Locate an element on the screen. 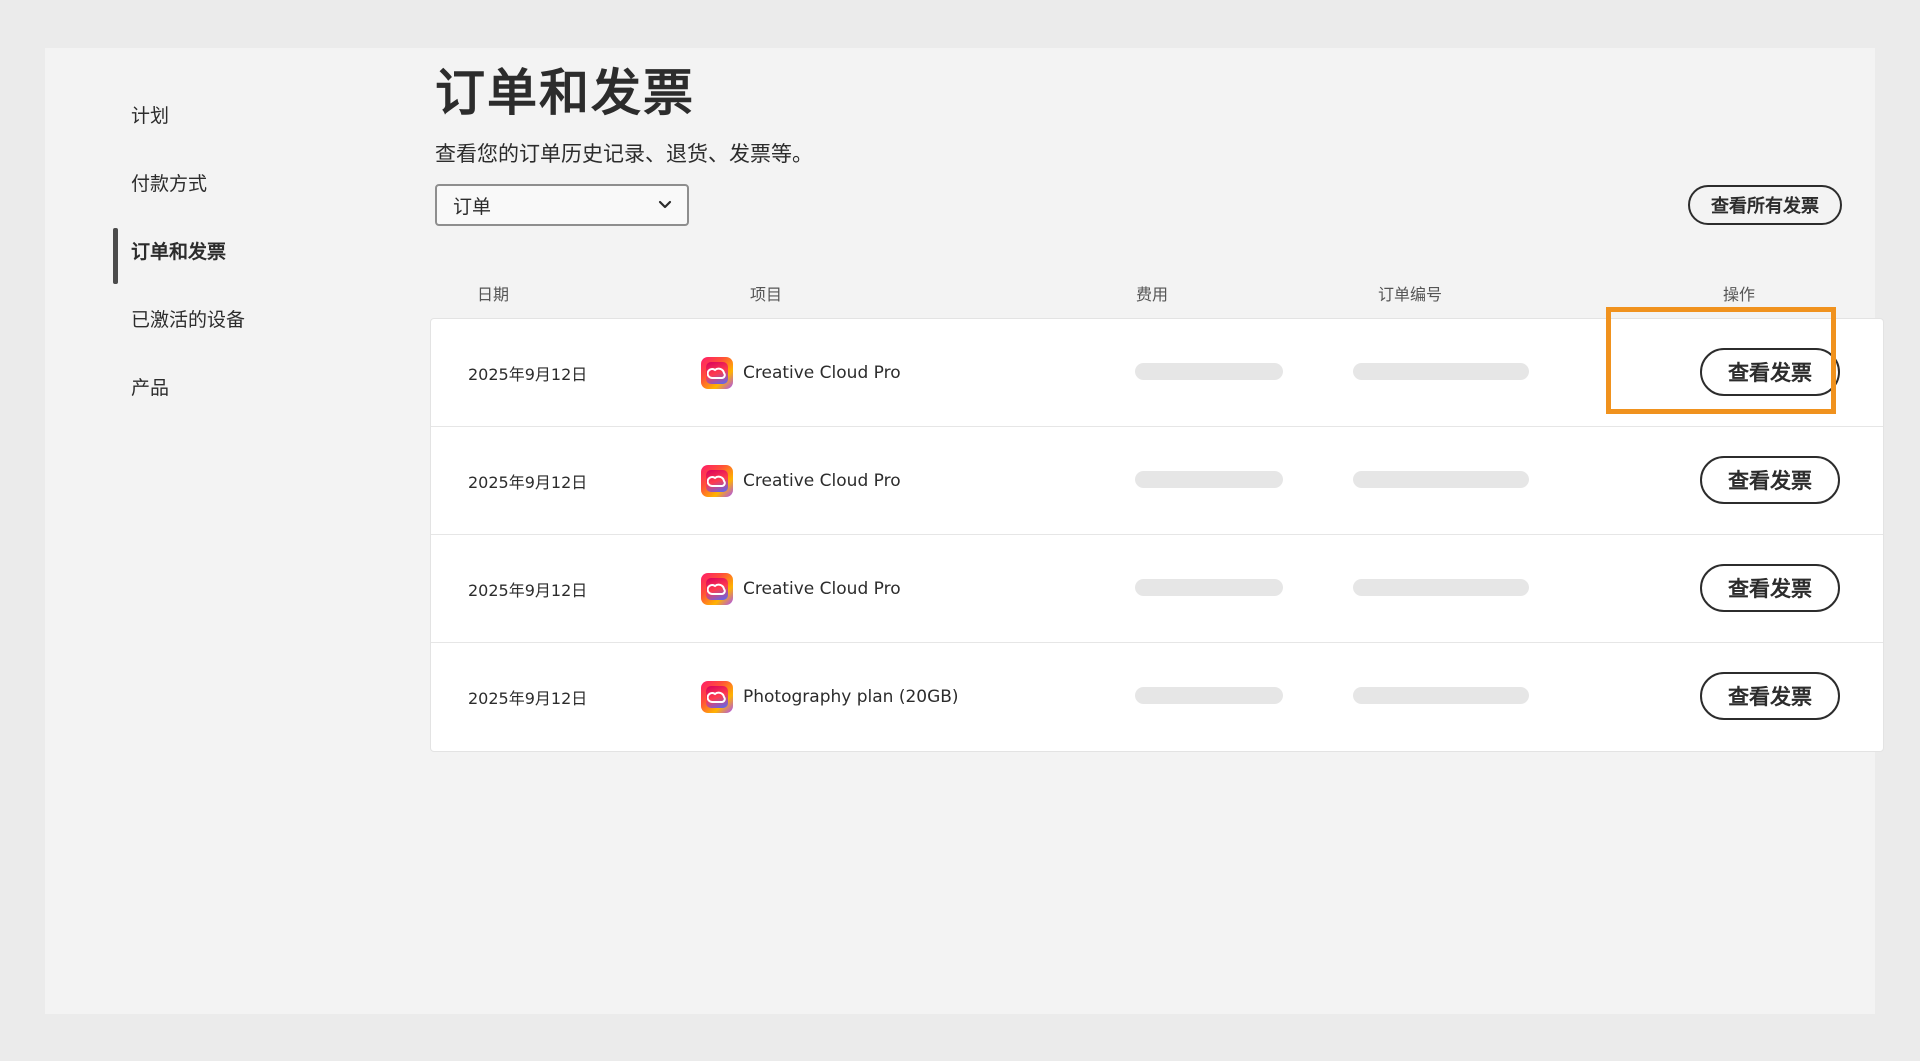 Image resolution: width=1920 pixels, height=1061 pixels. order-item: Photography plan (20GB) is located at coordinates (830, 697).